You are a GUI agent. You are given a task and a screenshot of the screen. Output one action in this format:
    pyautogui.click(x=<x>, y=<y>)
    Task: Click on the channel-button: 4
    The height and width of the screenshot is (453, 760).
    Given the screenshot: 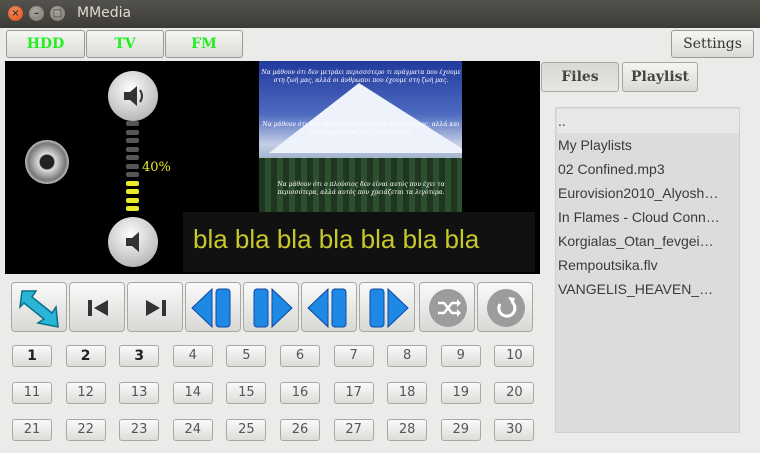 What is the action you would take?
    pyautogui.click(x=192, y=356)
    